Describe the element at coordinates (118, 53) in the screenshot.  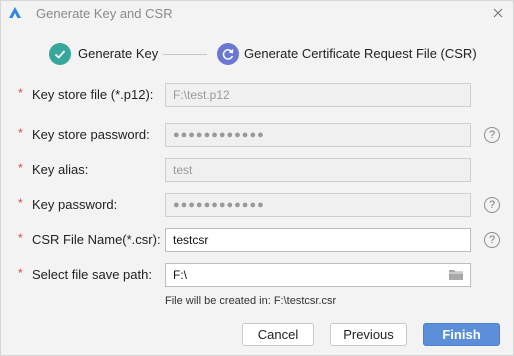
I see `step-generate-key-label: Generate Key` at that location.